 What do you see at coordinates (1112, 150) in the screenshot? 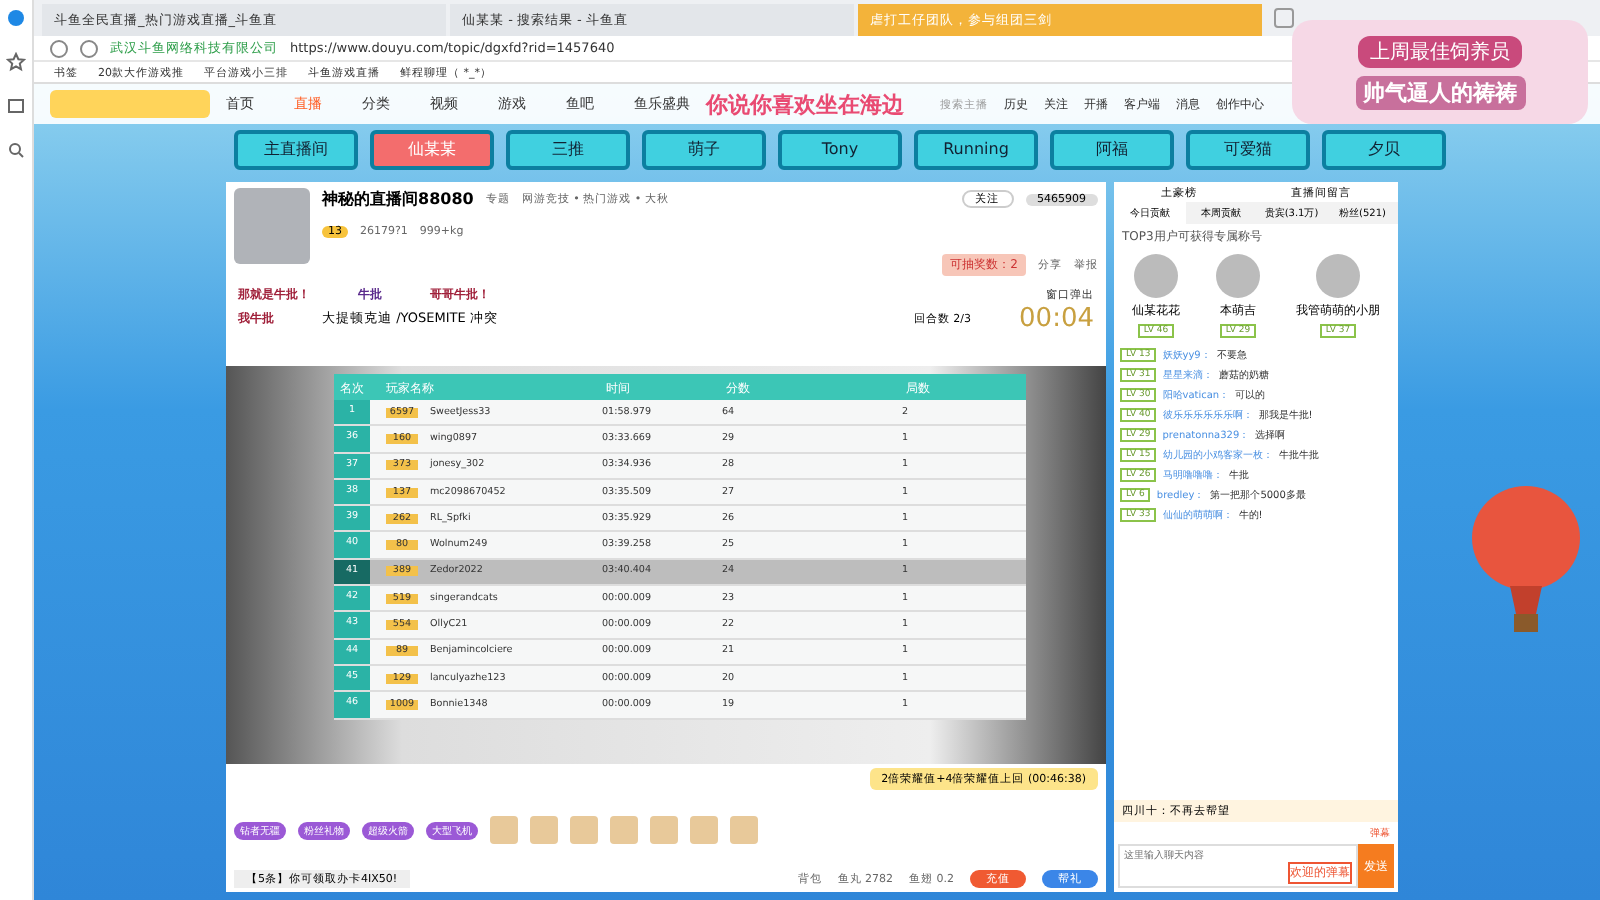
I see `anchor-tab: 阿福` at bounding box center [1112, 150].